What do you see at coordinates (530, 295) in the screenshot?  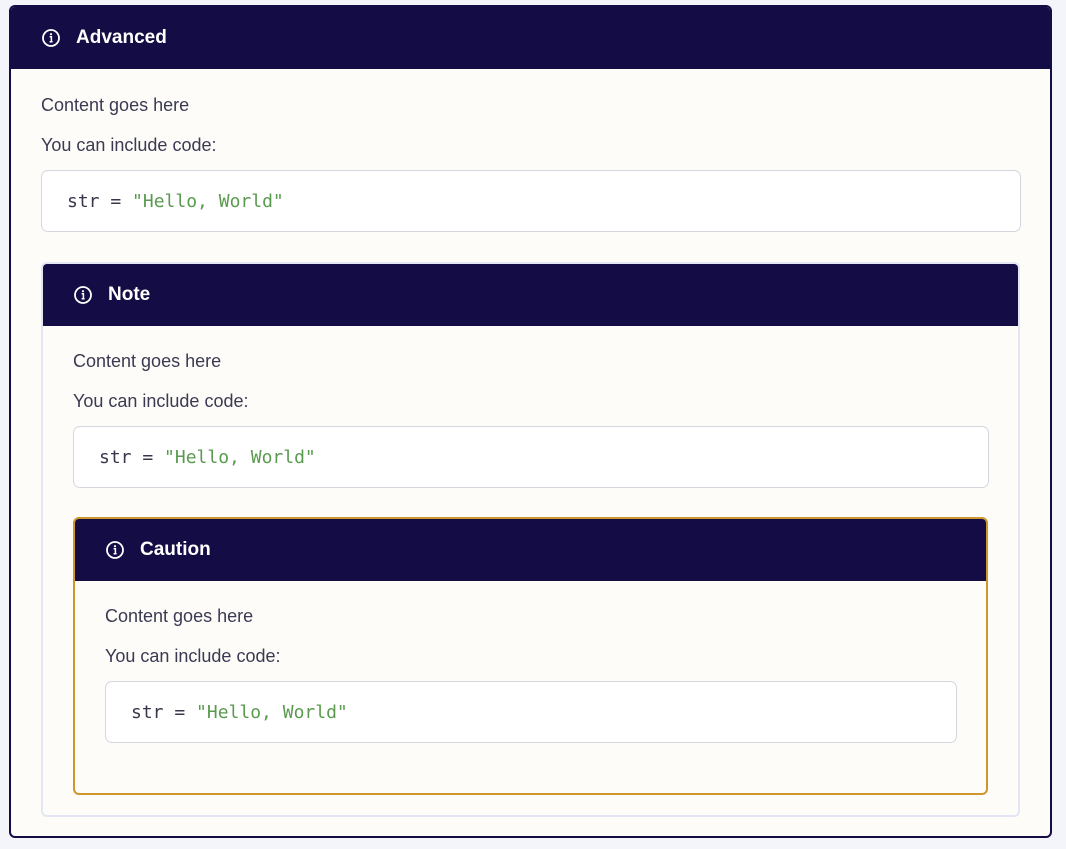 I see `admonition-note-header: Note` at bounding box center [530, 295].